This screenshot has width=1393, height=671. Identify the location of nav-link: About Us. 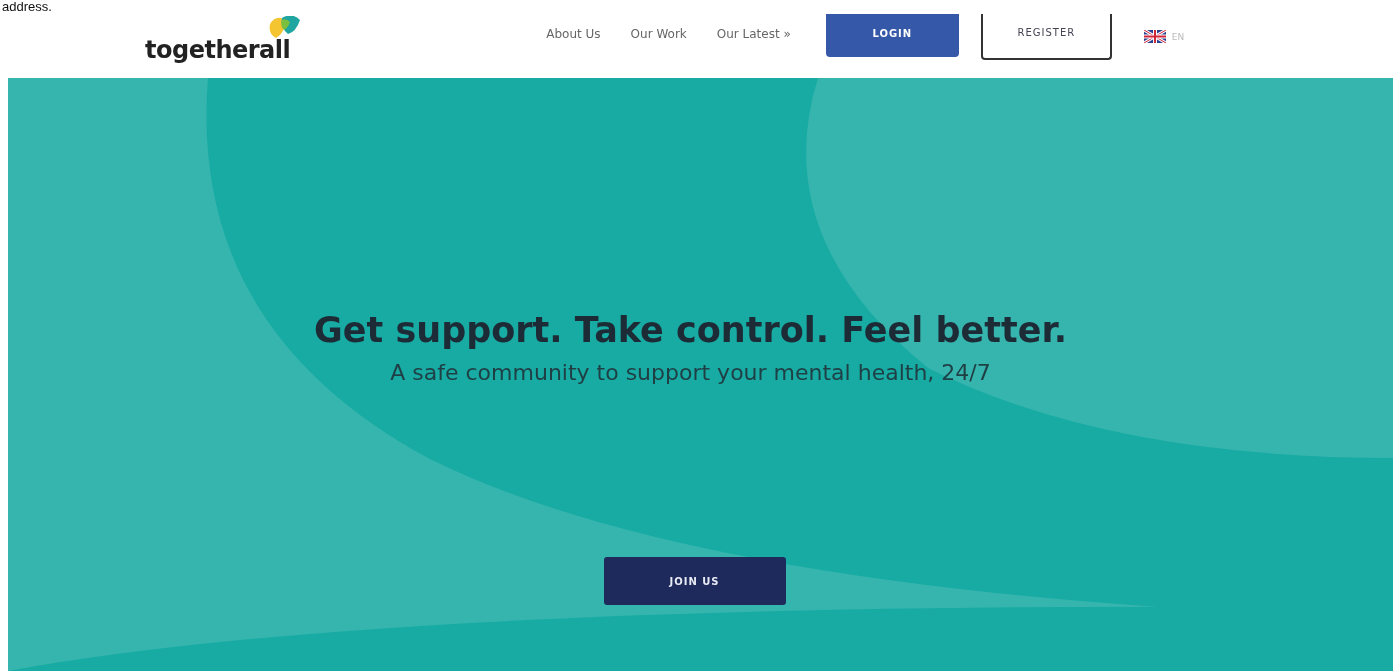
(573, 34).